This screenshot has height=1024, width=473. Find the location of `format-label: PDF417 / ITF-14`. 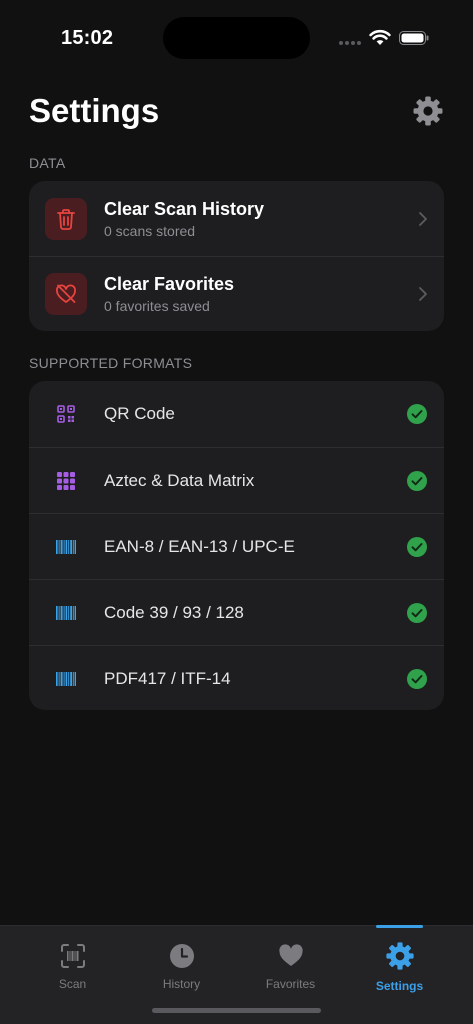

format-label: PDF417 / ITF-14 is located at coordinates (167, 678).